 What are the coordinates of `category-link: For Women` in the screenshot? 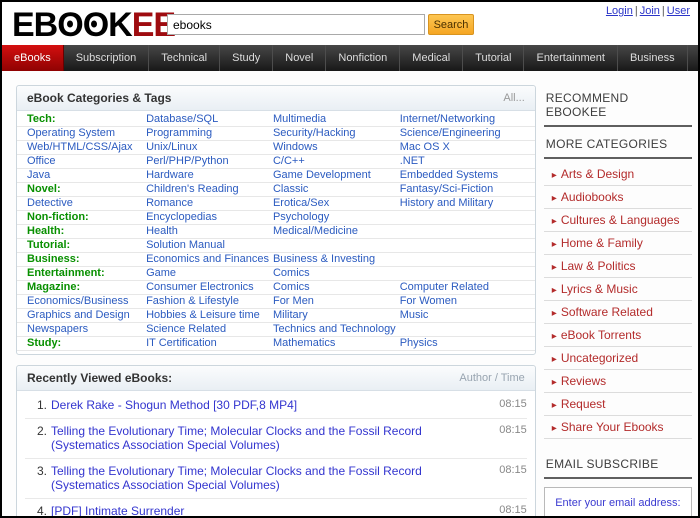 It's located at (428, 301).